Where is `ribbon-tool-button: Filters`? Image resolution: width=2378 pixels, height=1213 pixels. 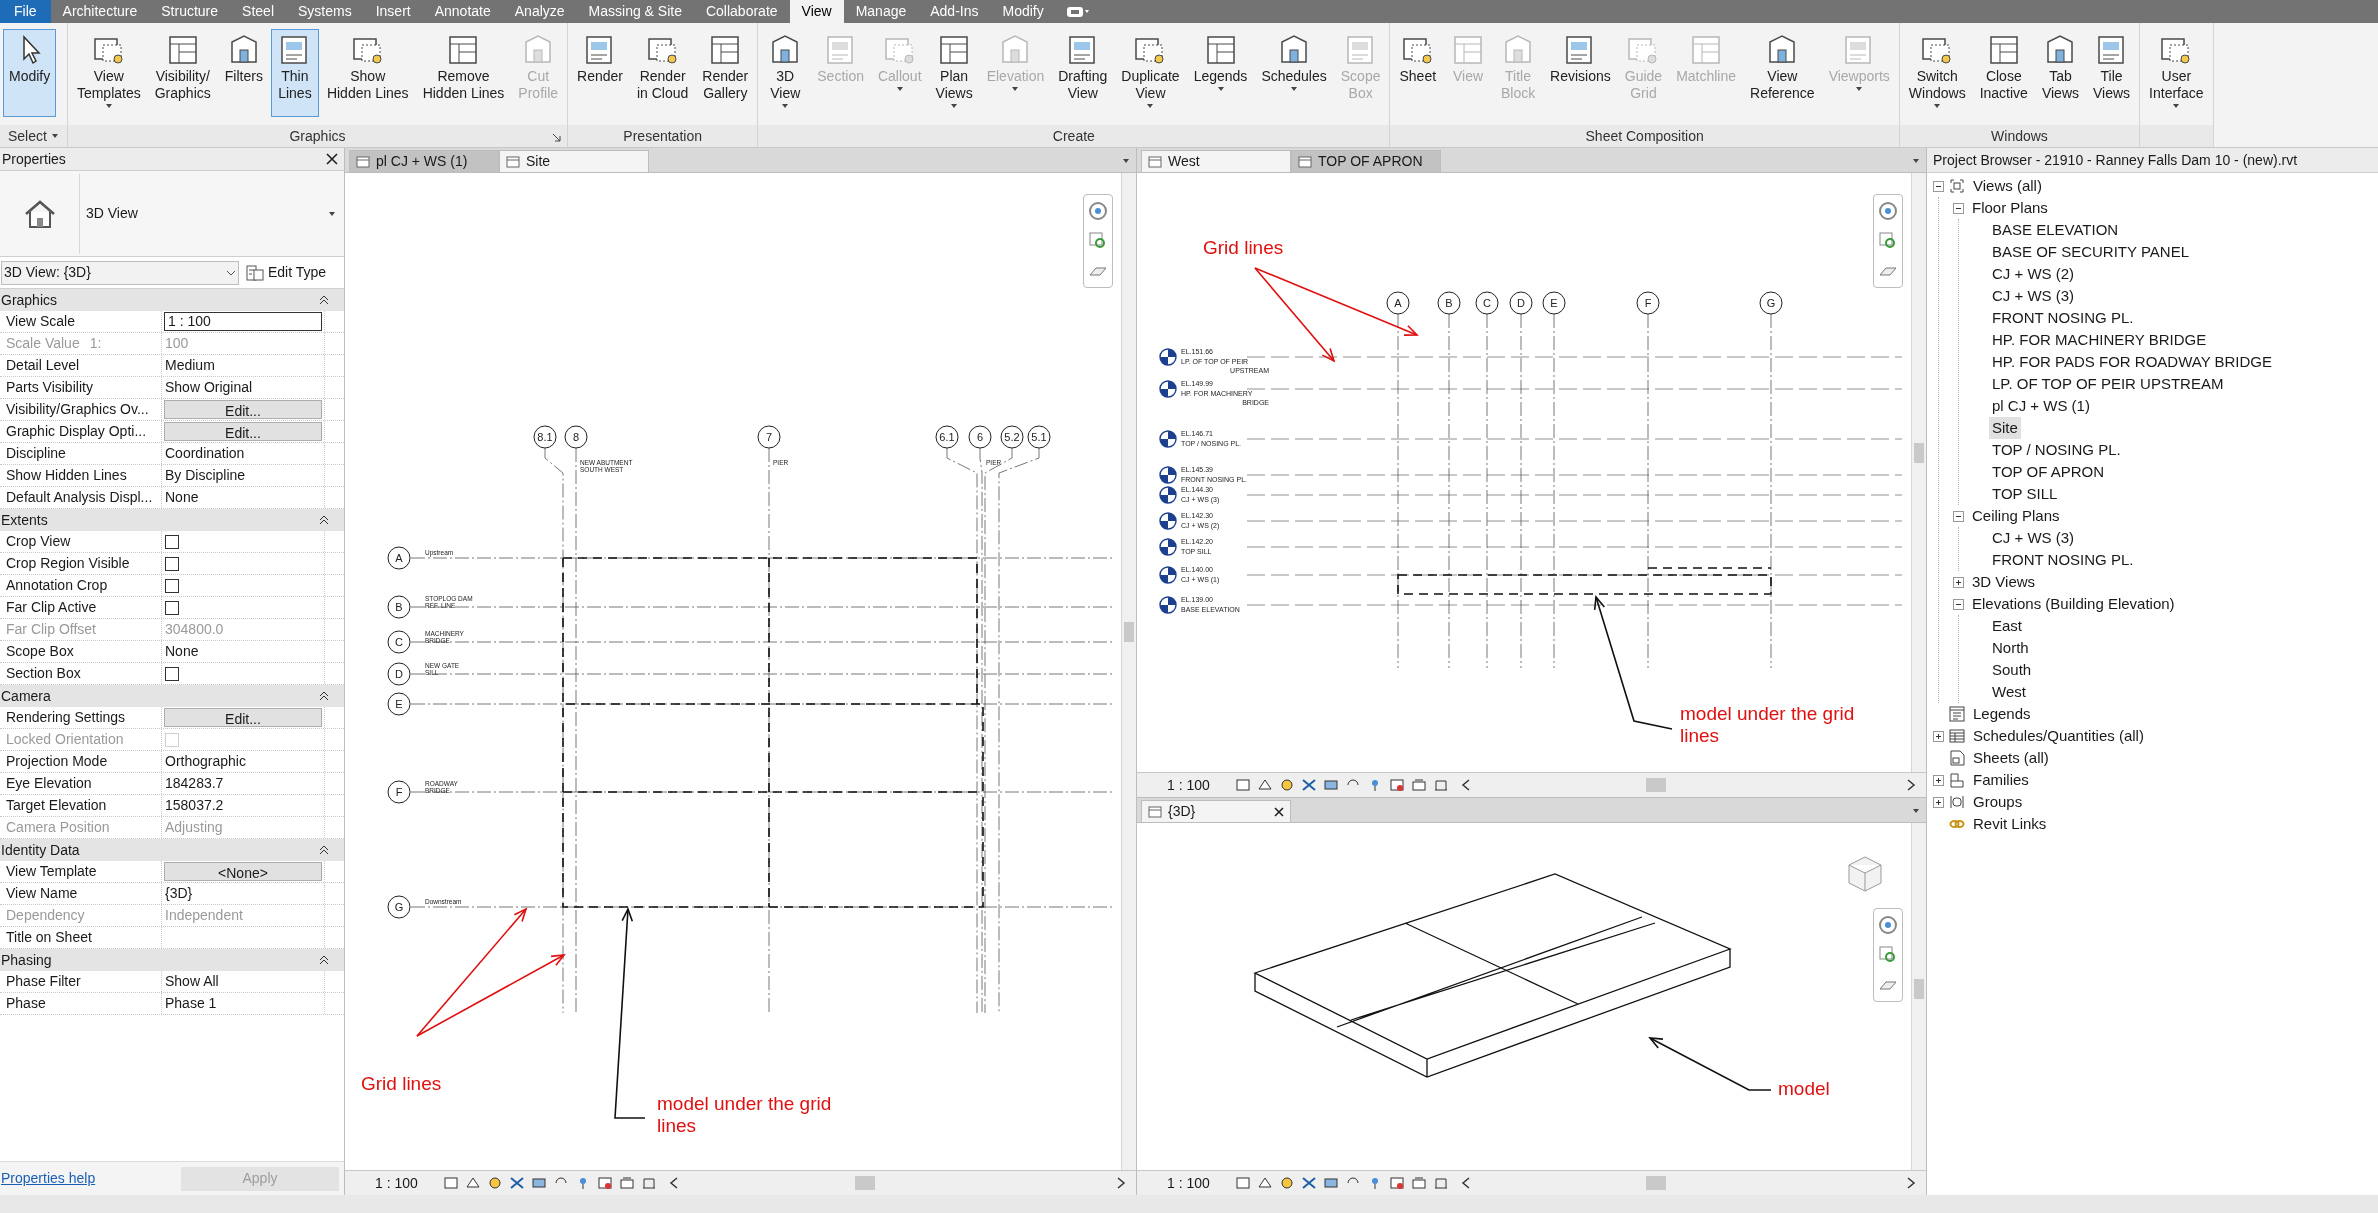 ribbon-tool-button: Filters is located at coordinates (243, 73).